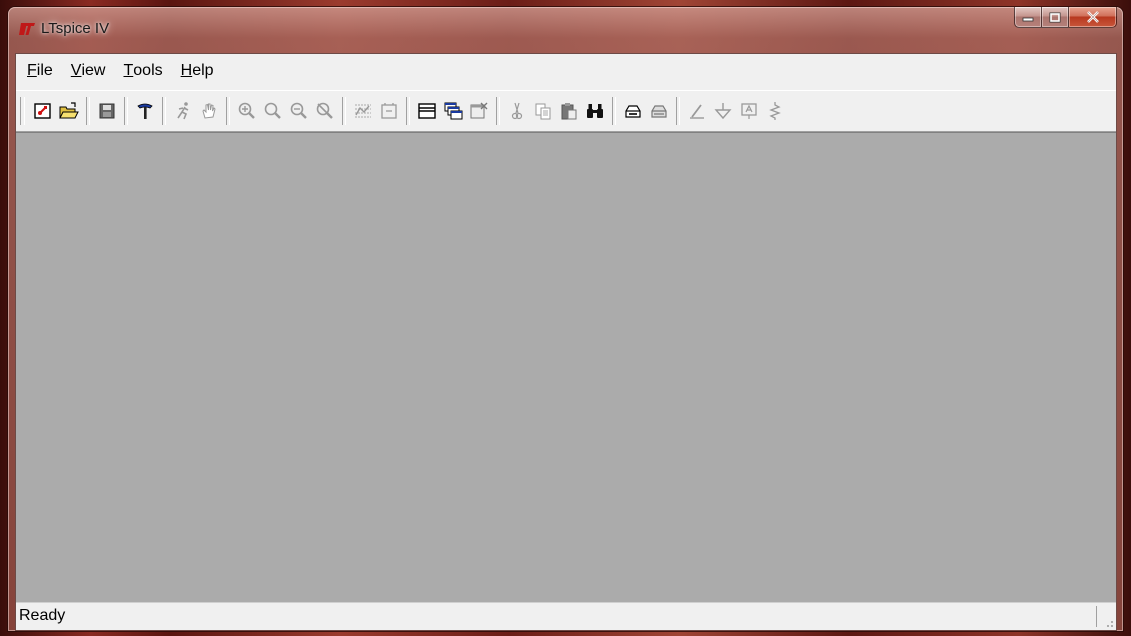 Image resolution: width=1131 pixels, height=636 pixels. Describe the element at coordinates (1097, 616) in the screenshot. I see `status-divider` at that location.